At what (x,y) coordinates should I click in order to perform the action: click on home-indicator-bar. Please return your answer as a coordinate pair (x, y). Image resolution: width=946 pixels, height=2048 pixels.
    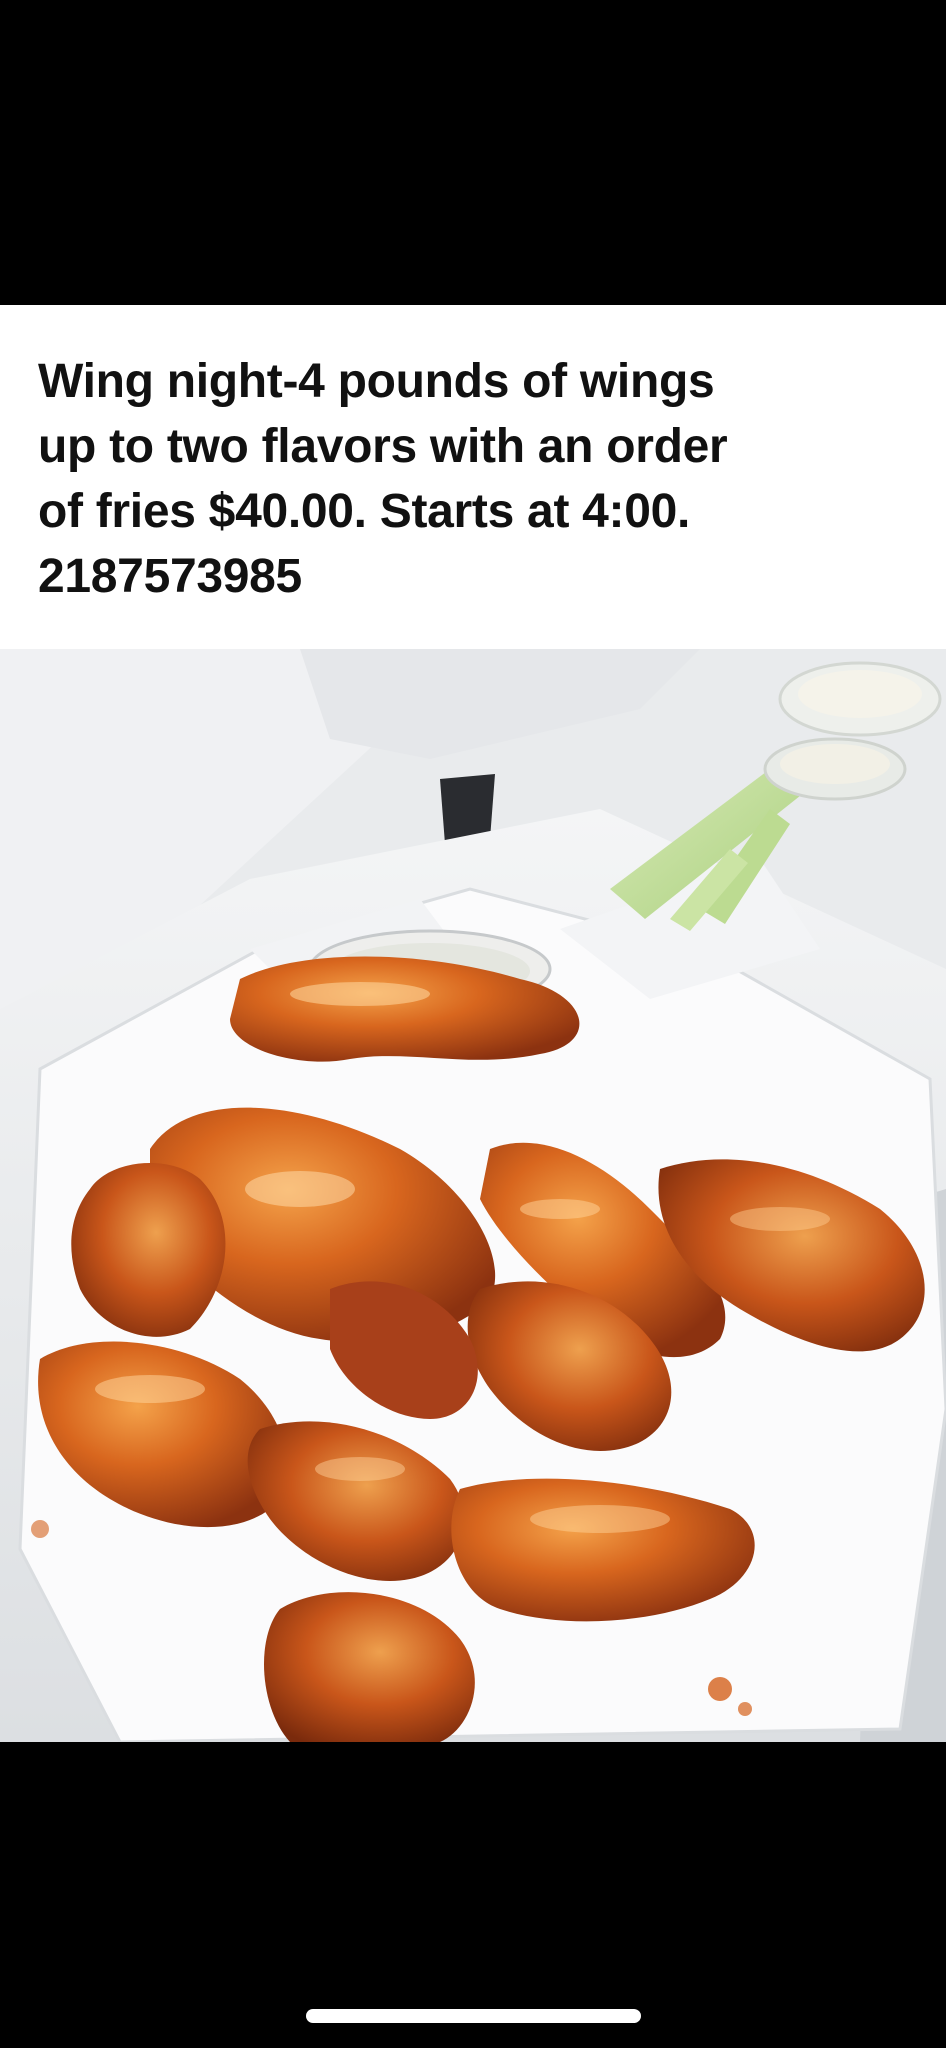
    Looking at the image, I should click on (473, 2016).